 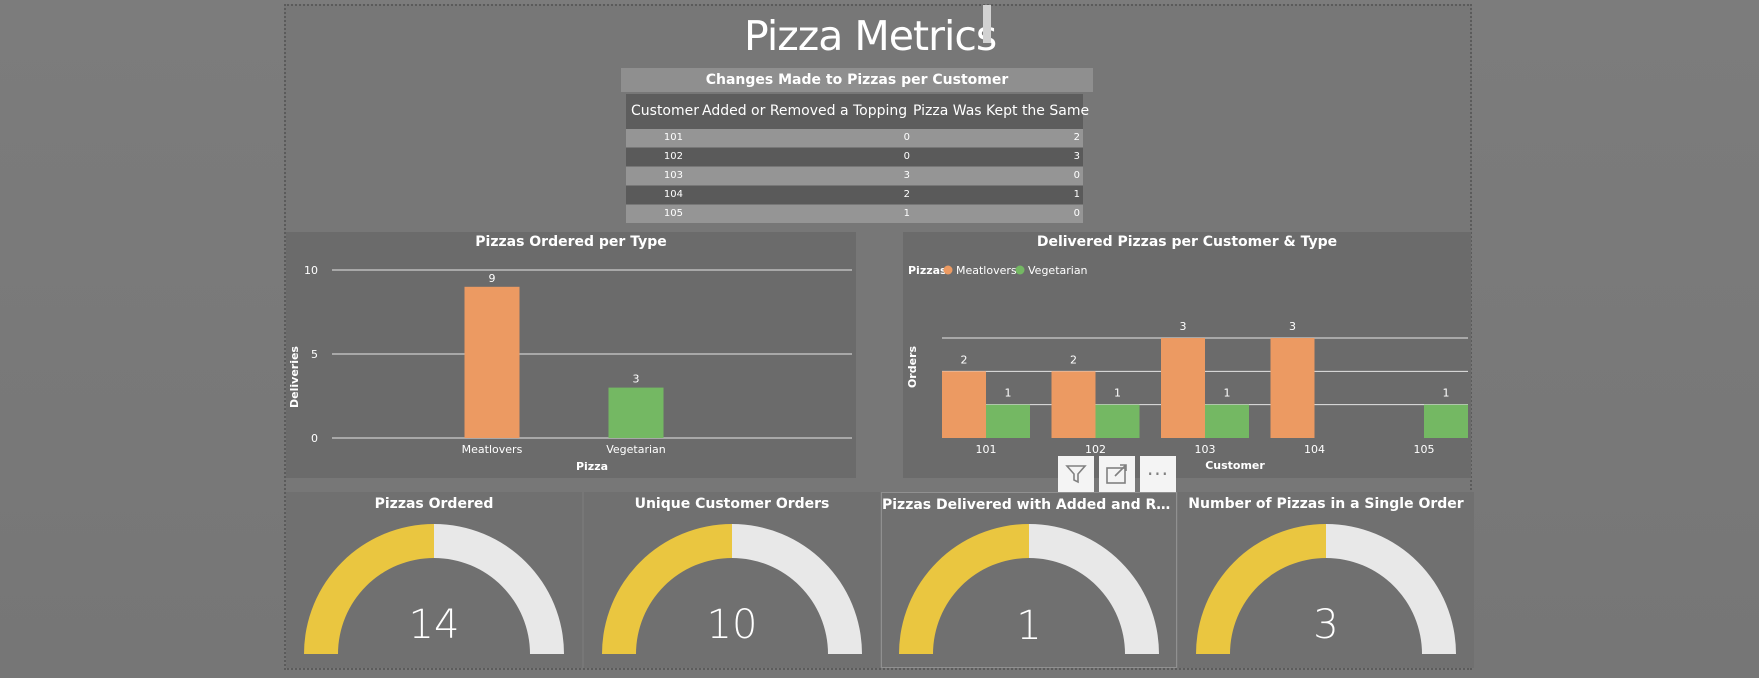 What do you see at coordinates (854, 214) in the screenshot?
I see `table-row: 105 1 0` at bounding box center [854, 214].